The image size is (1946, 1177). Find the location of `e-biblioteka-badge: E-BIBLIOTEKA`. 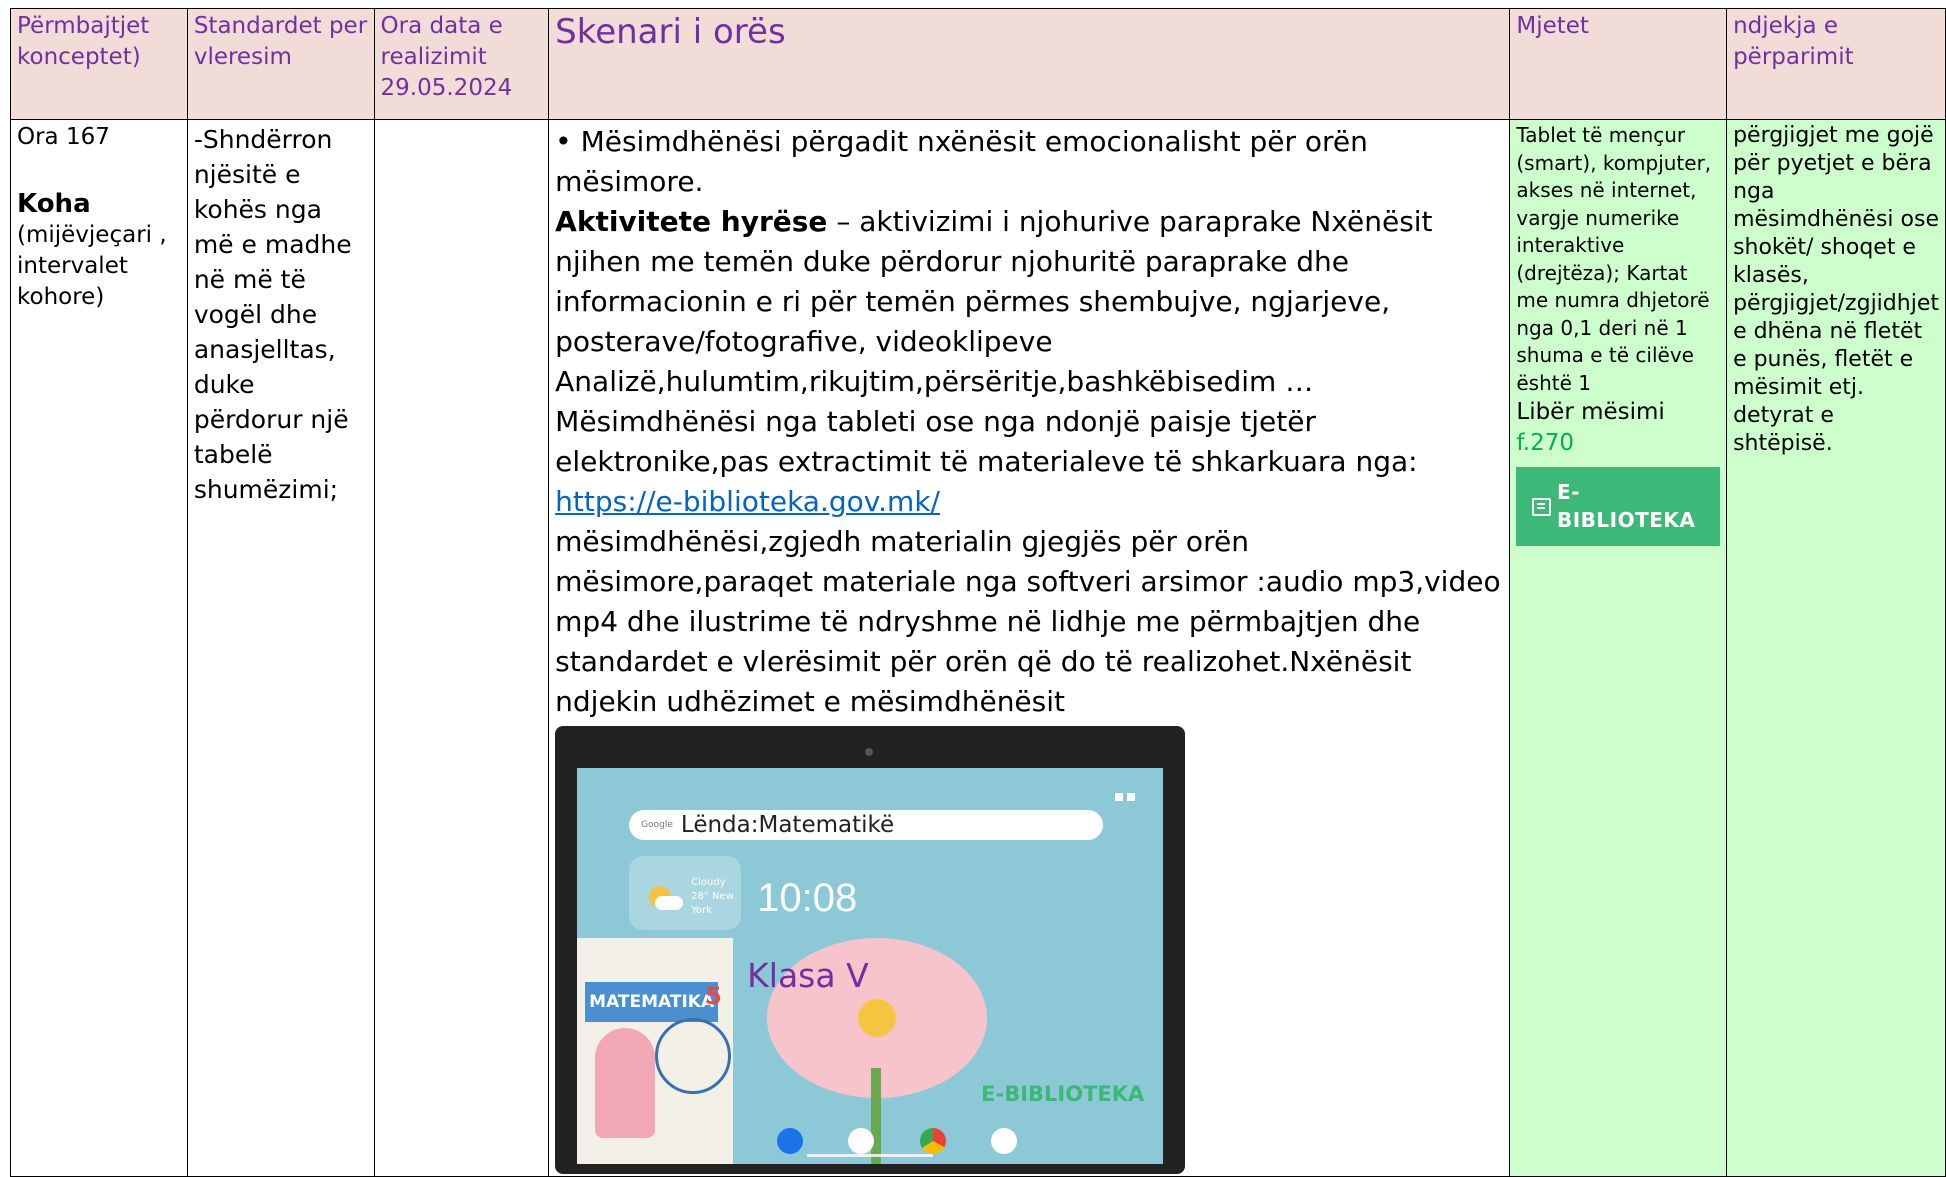

e-biblioteka-badge: E-BIBLIOTEKA is located at coordinates (1618, 506).